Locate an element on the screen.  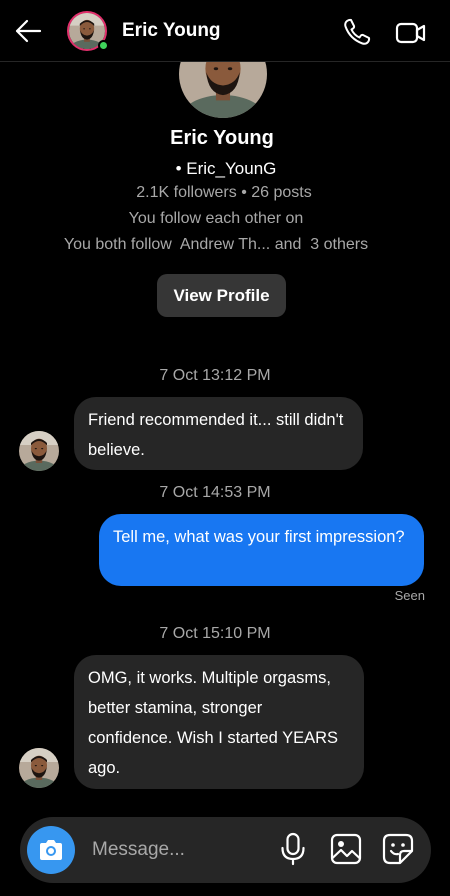
profile-username: • Eric_YounG is located at coordinates (226, 168).